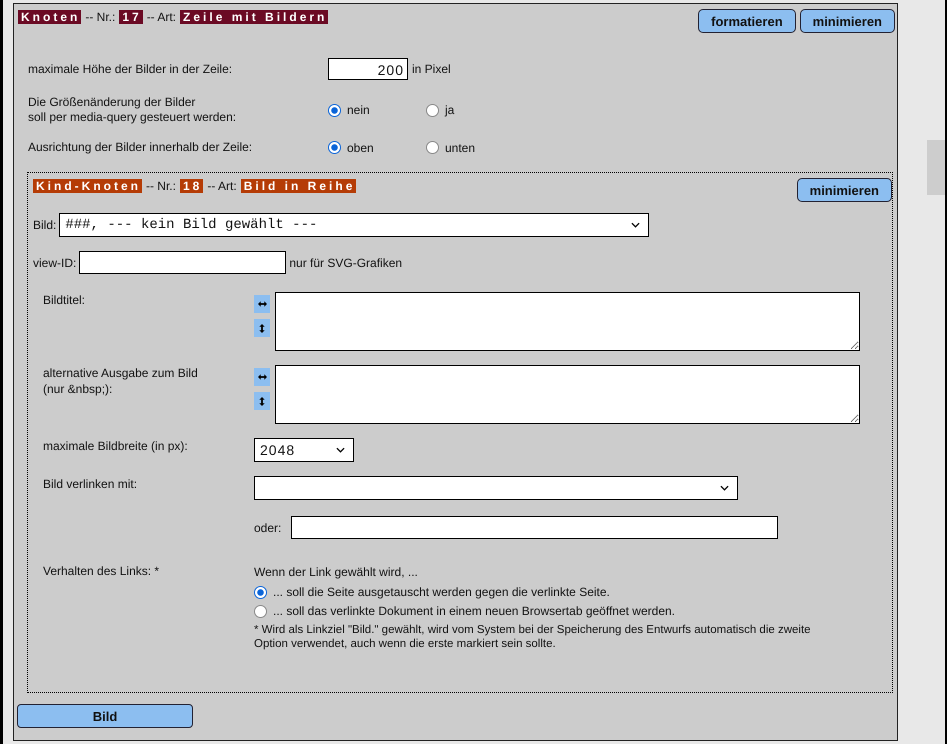  What do you see at coordinates (141, 147) in the screenshot?
I see `setting-label: Ausrichtung der Bilder innerhalb der Zeile:` at bounding box center [141, 147].